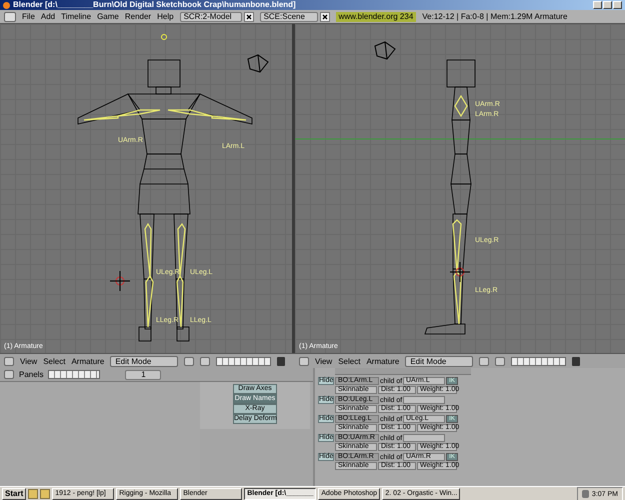  What do you see at coordinates (617, 5) in the screenshot?
I see `close-button` at bounding box center [617, 5].